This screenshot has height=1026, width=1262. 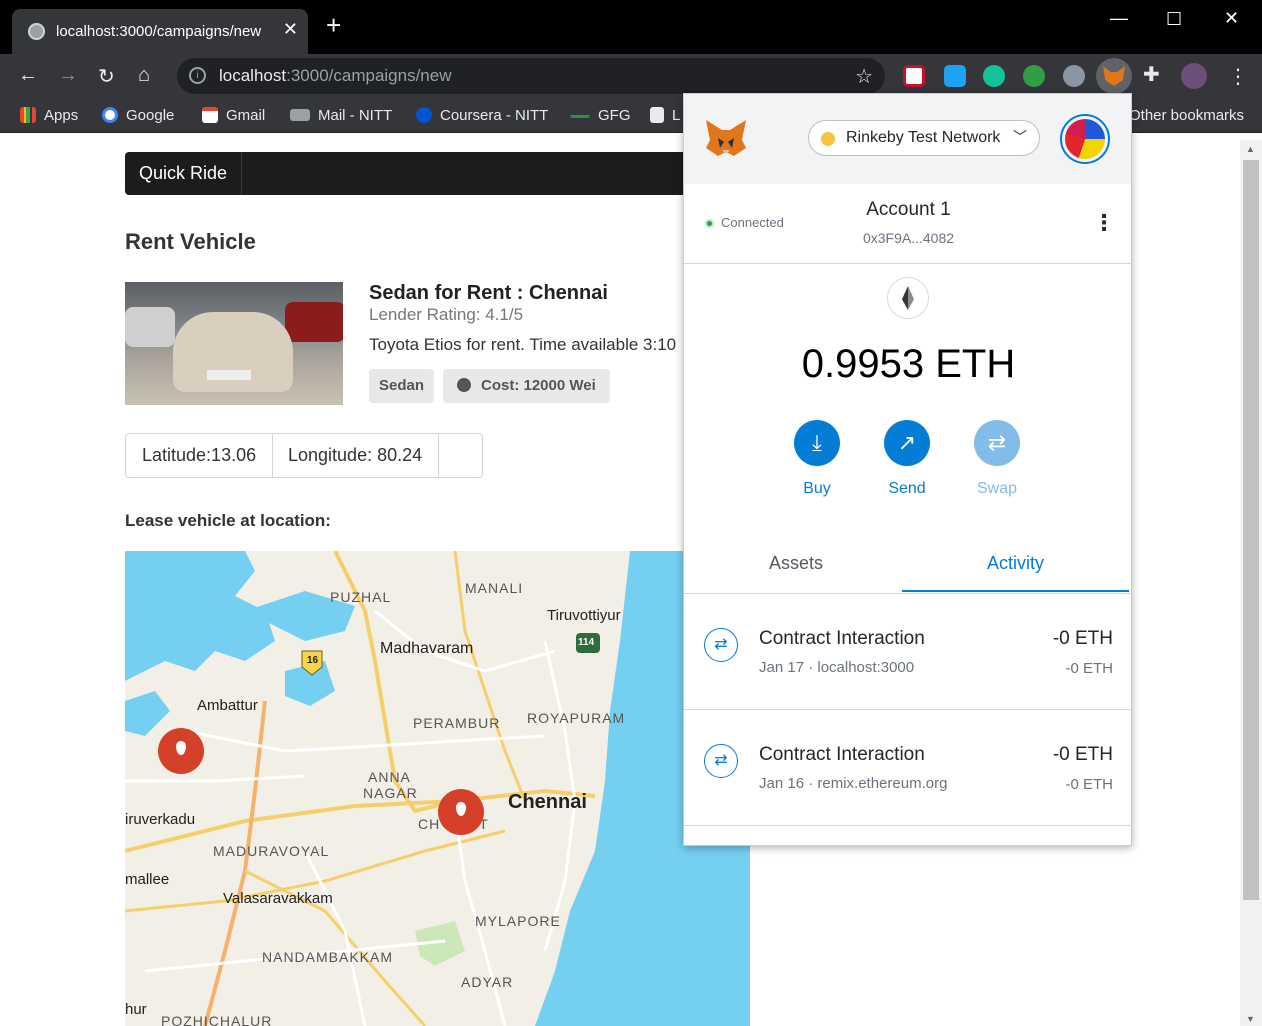 I want to click on network-status-dot, so click(x=828, y=139).